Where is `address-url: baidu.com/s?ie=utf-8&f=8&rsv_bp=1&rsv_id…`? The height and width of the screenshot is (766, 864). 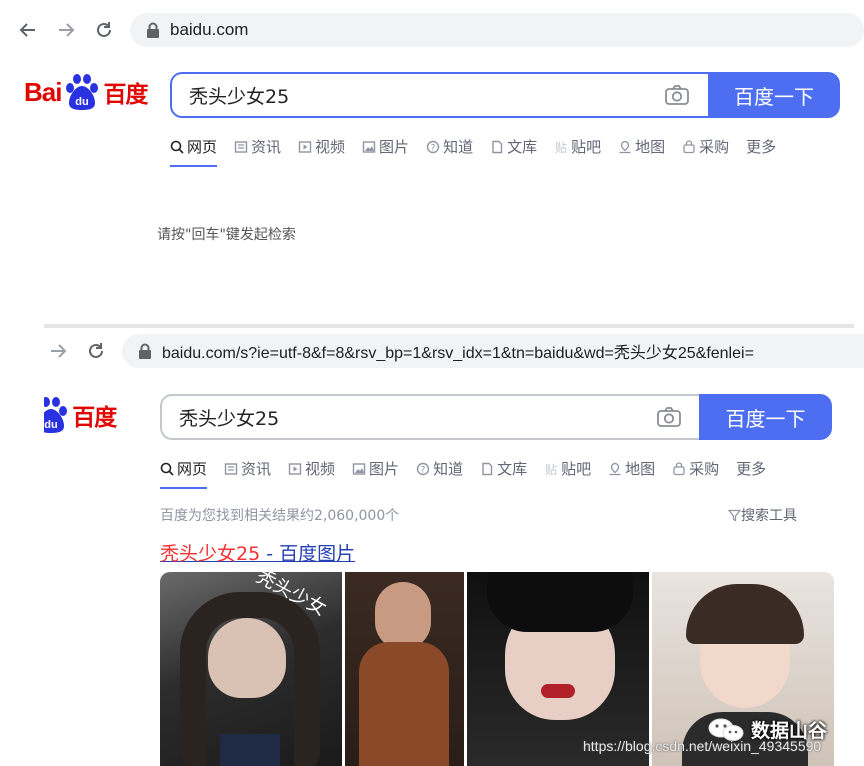 address-url: baidu.com/s?ie=utf-8&f=8&rsv_bp=1&rsv_id… is located at coordinates (458, 353).